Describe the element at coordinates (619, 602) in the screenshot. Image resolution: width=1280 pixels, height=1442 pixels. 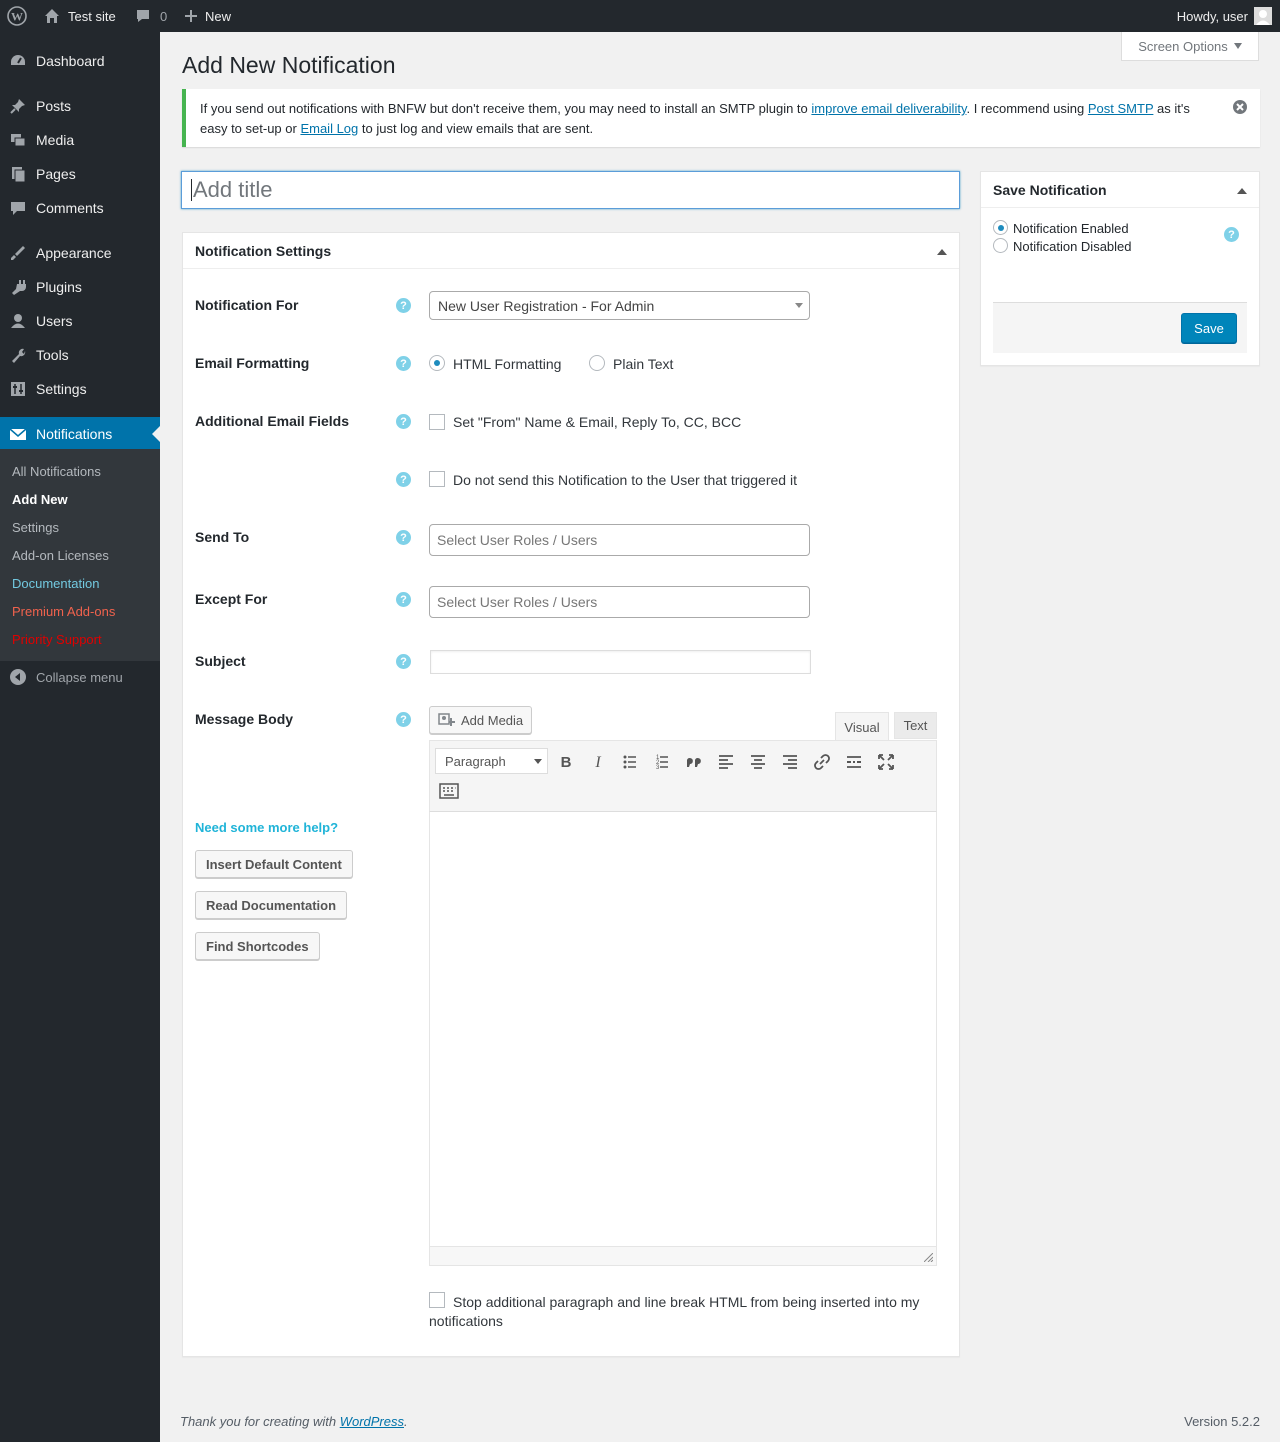
I see `except-for-select: Select User Roles / Users` at that location.